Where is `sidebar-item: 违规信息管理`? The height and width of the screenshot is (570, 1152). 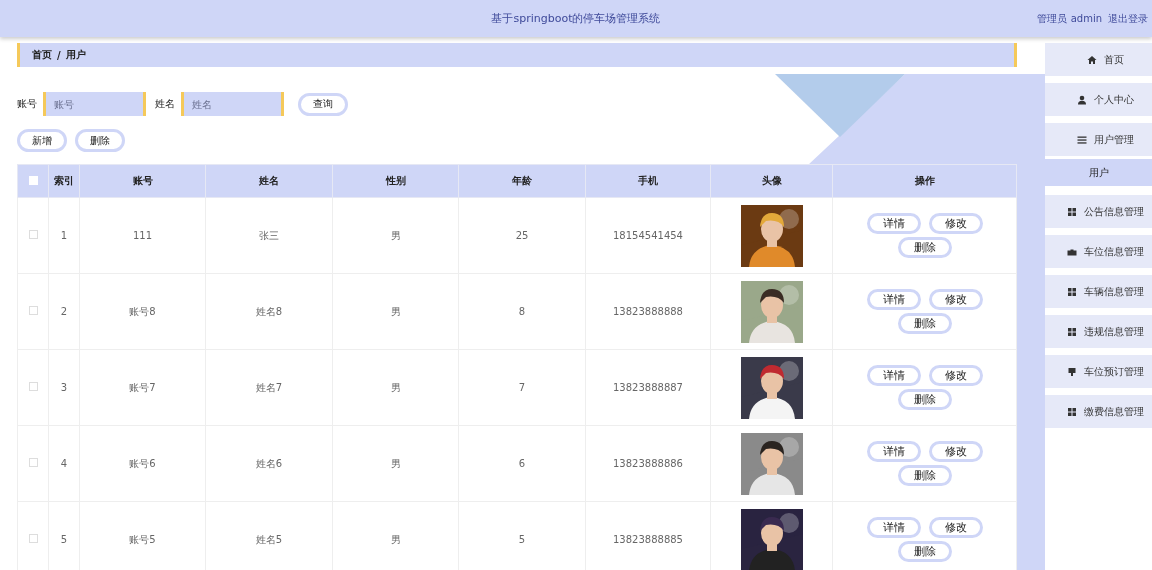 sidebar-item: 违规信息管理 is located at coordinates (1098, 331).